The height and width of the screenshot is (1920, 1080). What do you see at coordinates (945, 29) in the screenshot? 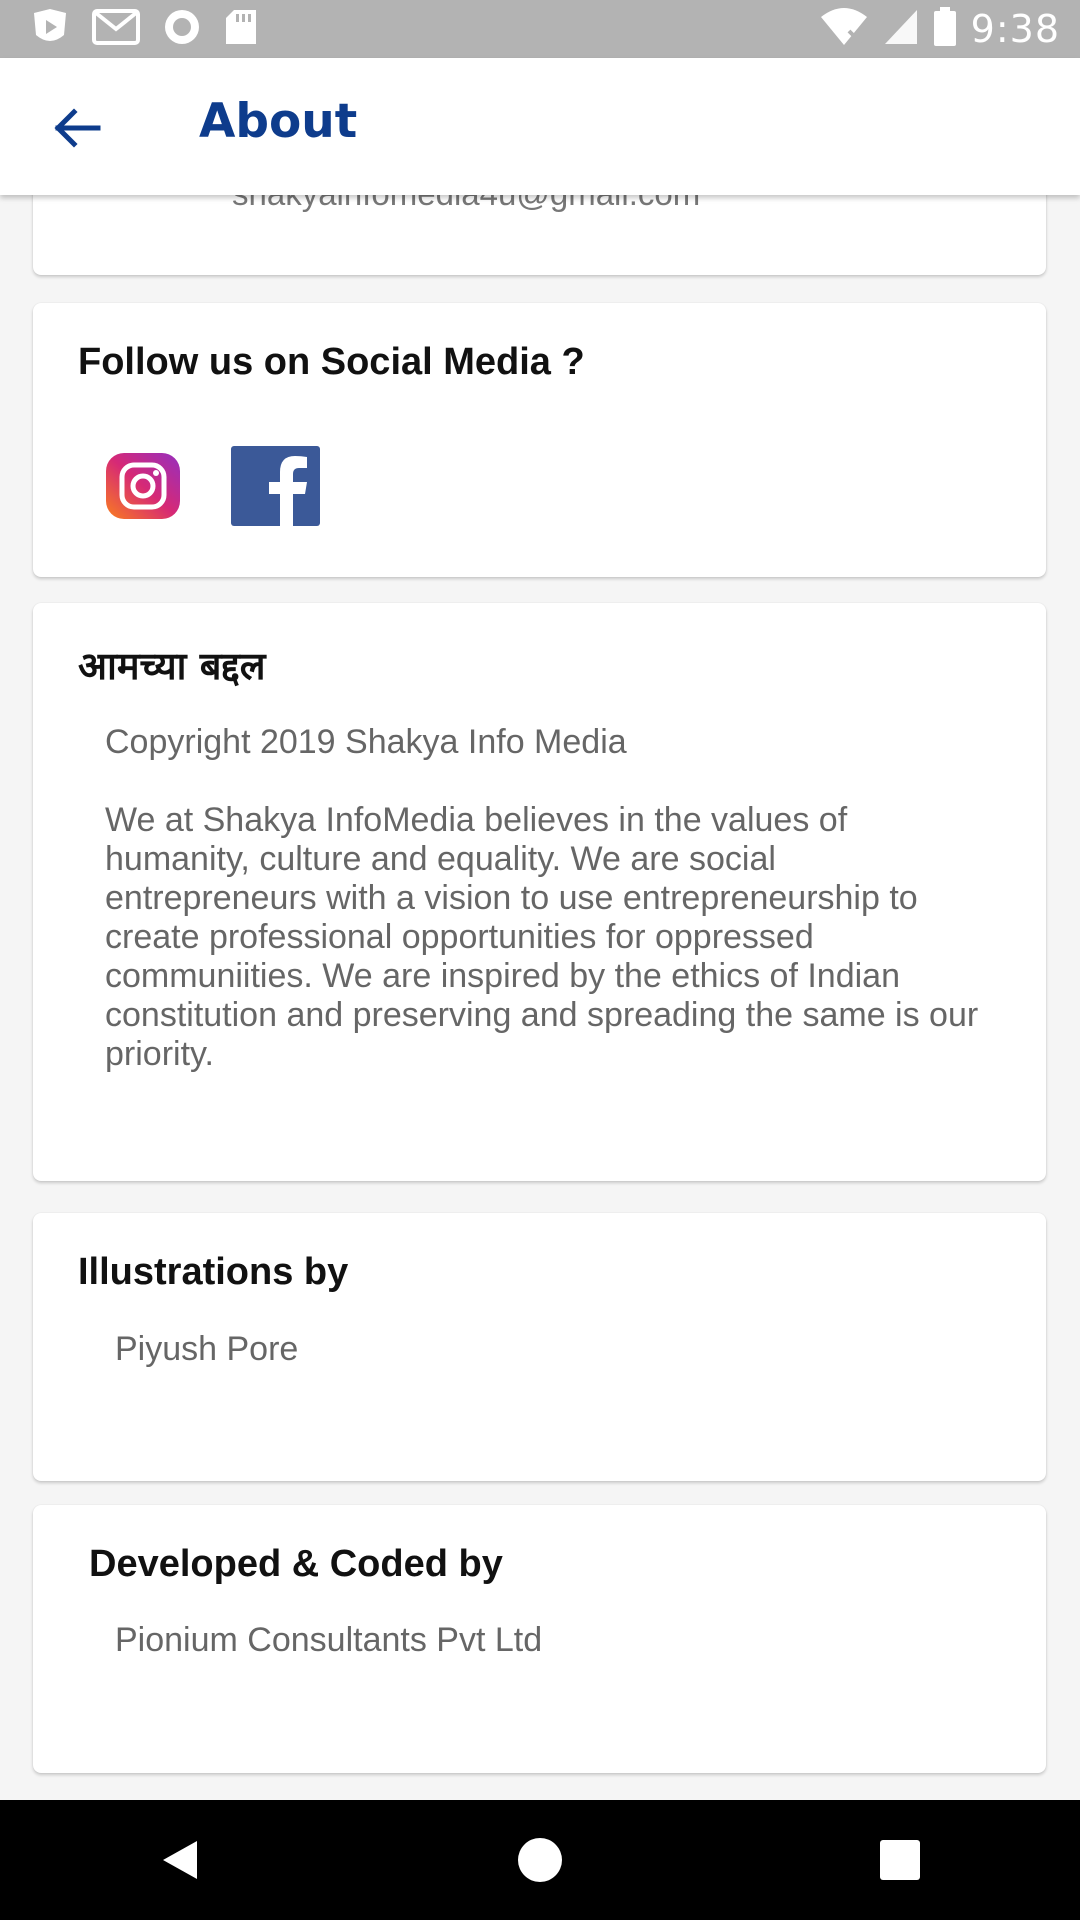
I see `battery-icon` at bounding box center [945, 29].